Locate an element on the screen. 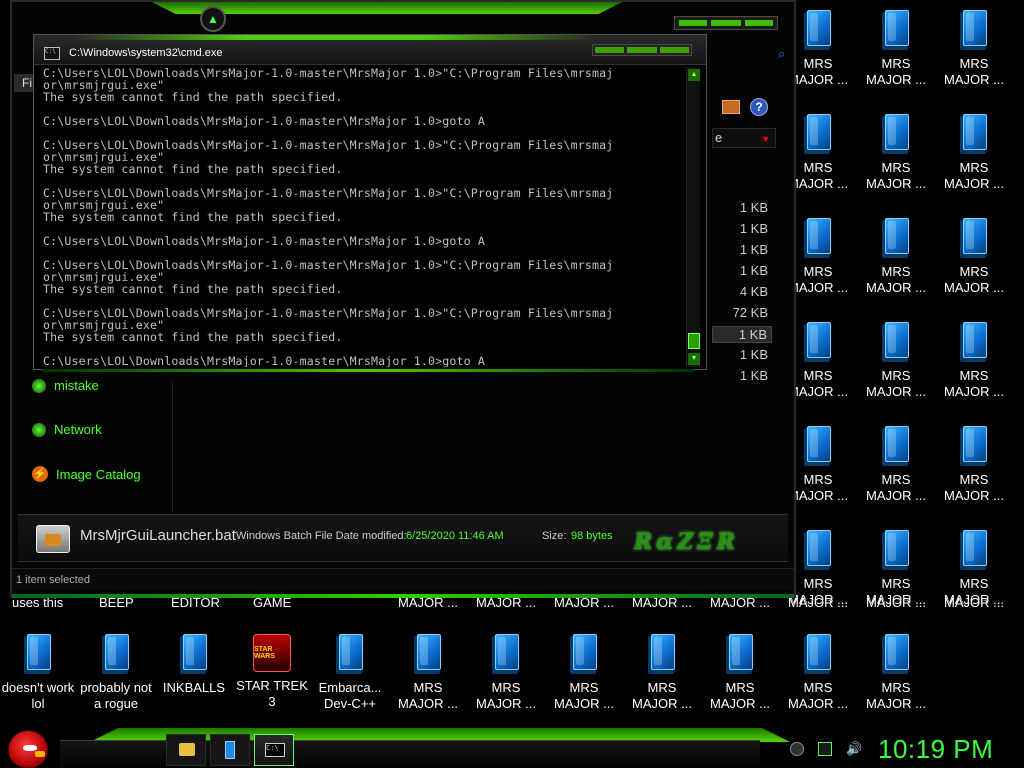  desktop-icon-label: probably not a rogue is located at coordinates (116, 695).